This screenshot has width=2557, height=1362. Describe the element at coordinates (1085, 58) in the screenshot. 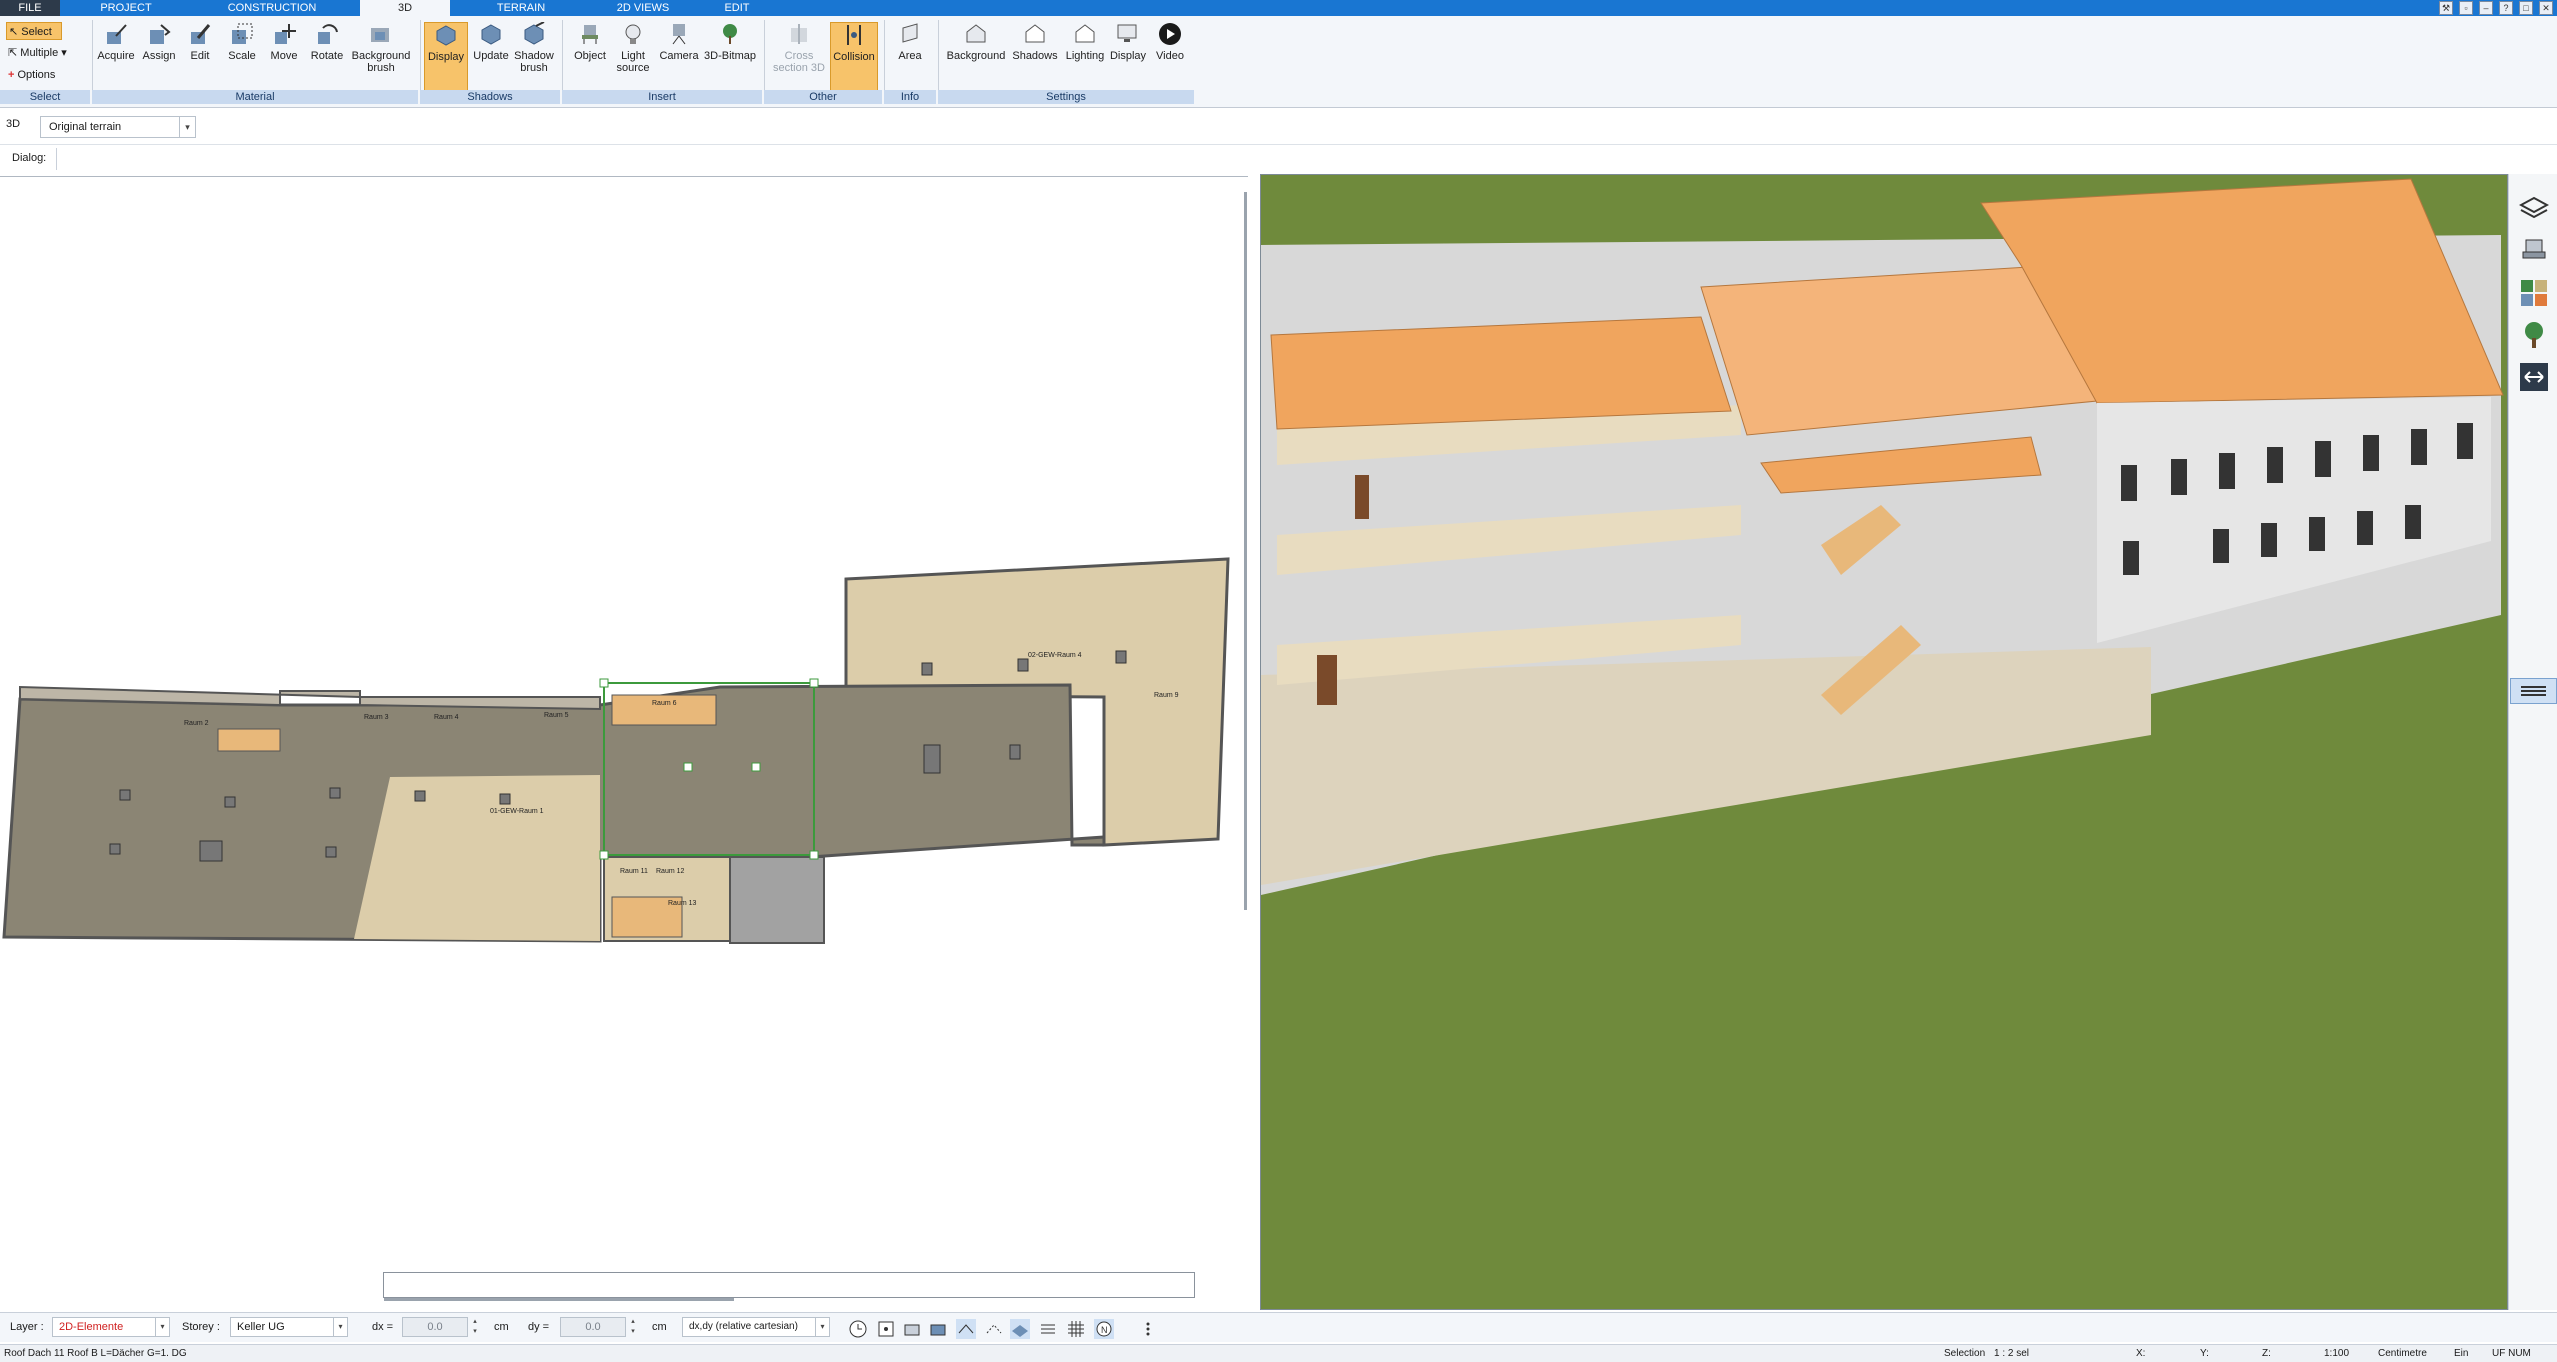

I see `lighting-button: Lighting` at that location.